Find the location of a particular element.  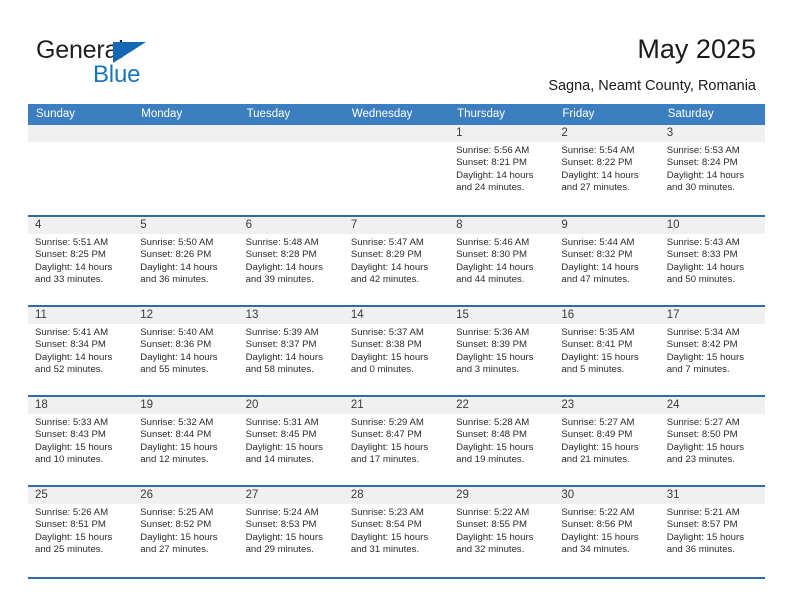

daylight-line: and 12 minutes. is located at coordinates (174, 460).